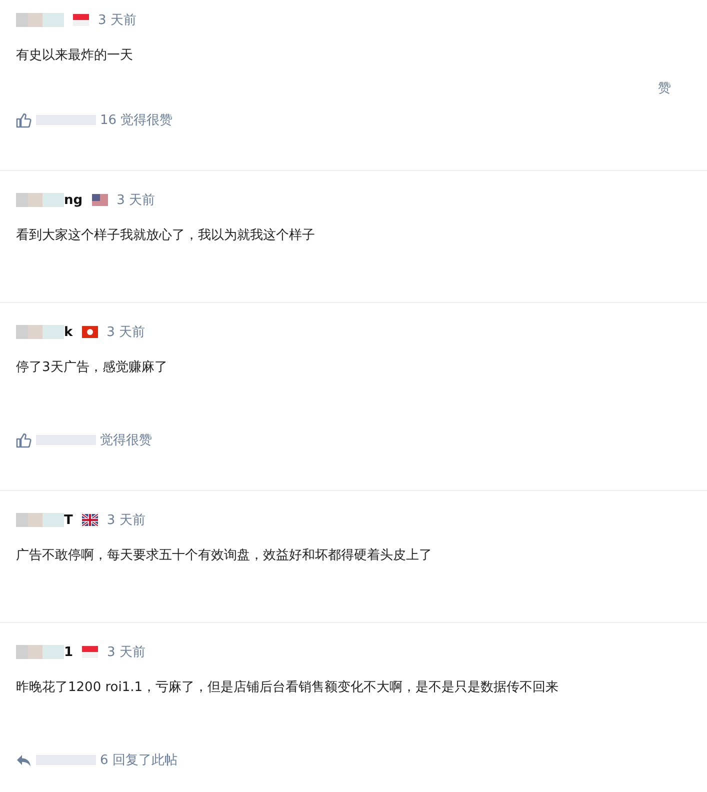 The height and width of the screenshot is (792, 707). Describe the element at coordinates (73, 200) in the screenshot. I see `author-name: ng` at that location.